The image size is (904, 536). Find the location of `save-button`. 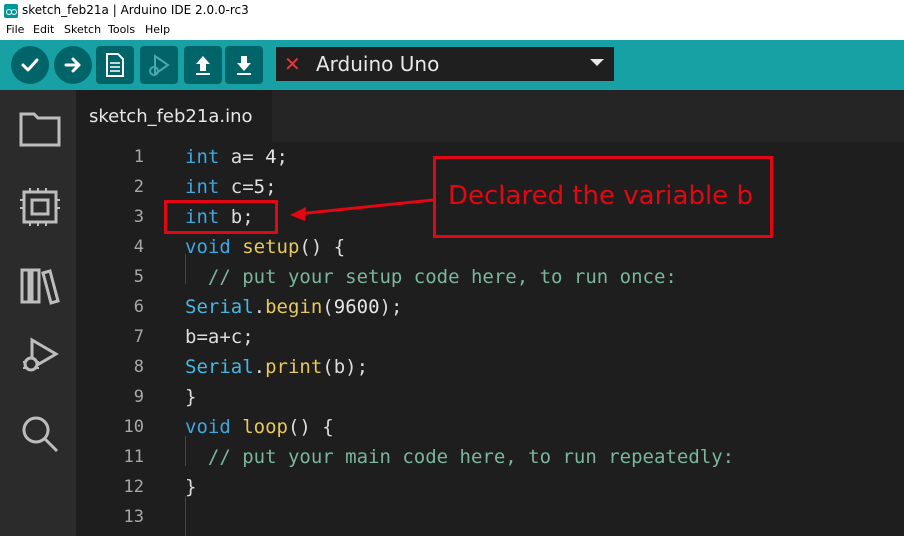

save-button is located at coordinates (244, 65).